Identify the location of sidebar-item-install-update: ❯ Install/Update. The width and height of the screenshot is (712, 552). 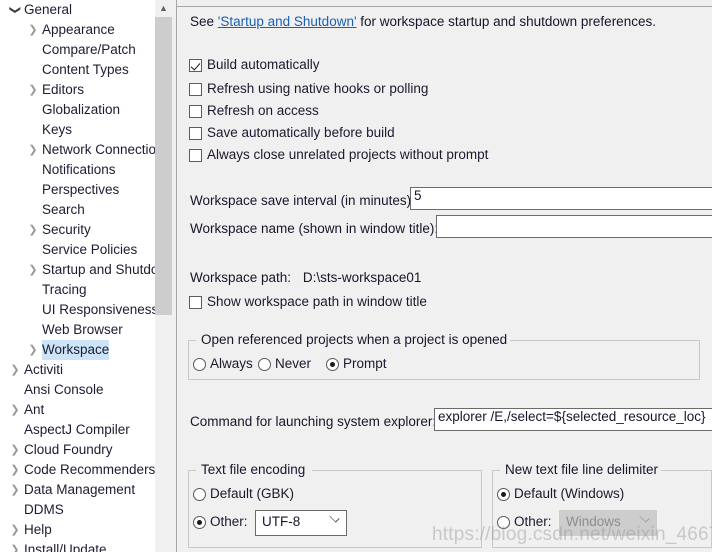
(77, 546).